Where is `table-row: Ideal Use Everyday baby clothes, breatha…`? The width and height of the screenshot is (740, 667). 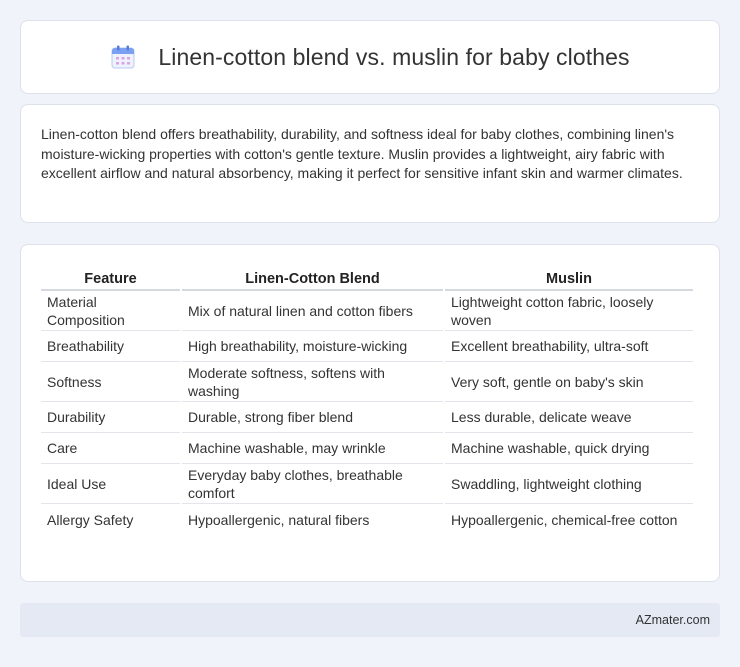
table-row: Ideal Use Everyday baby clothes, breatha… is located at coordinates (367, 484).